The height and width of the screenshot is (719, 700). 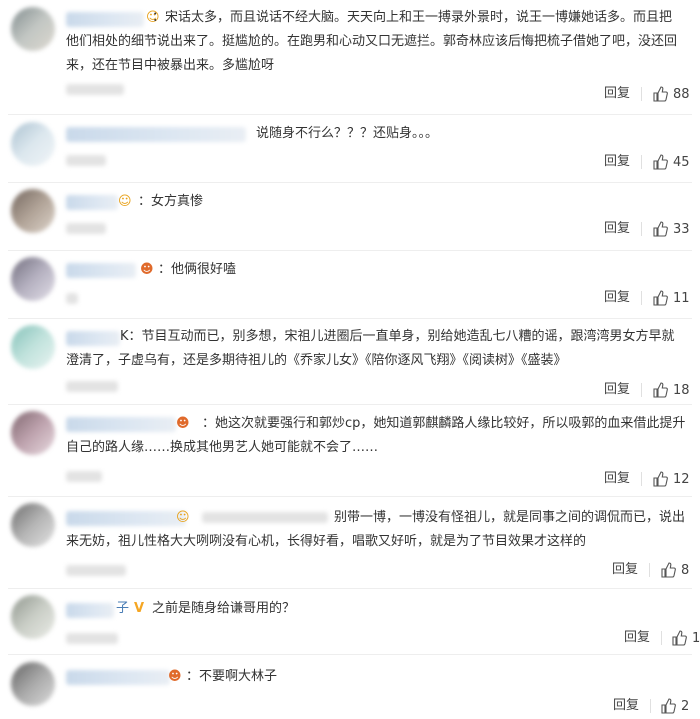 What do you see at coordinates (685, 706) in the screenshot?
I see `like-count: 2` at bounding box center [685, 706].